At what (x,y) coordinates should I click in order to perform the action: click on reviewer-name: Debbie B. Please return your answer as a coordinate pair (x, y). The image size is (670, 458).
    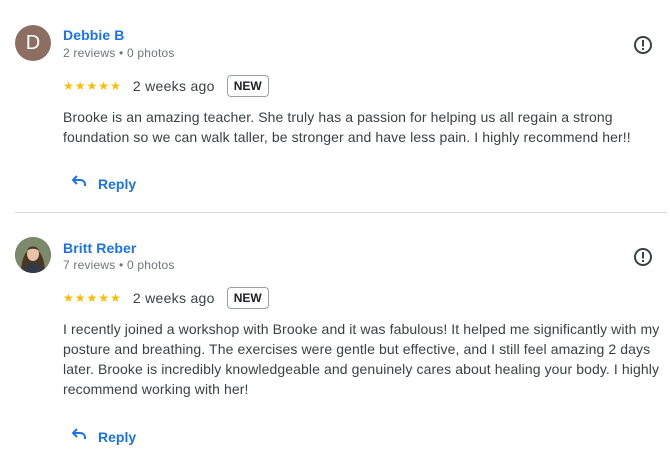
    Looking at the image, I should click on (93, 35).